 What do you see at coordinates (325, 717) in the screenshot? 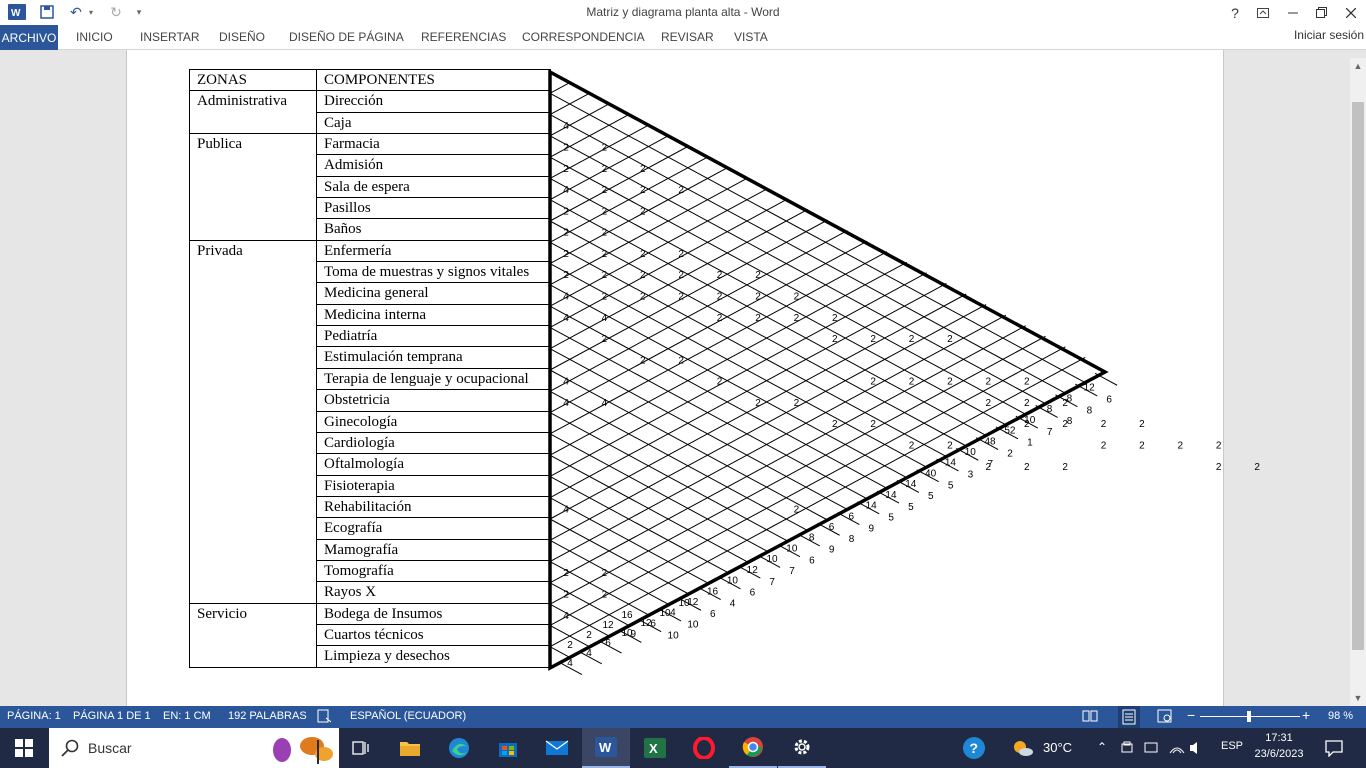
I see `proofing-icon` at bounding box center [325, 717].